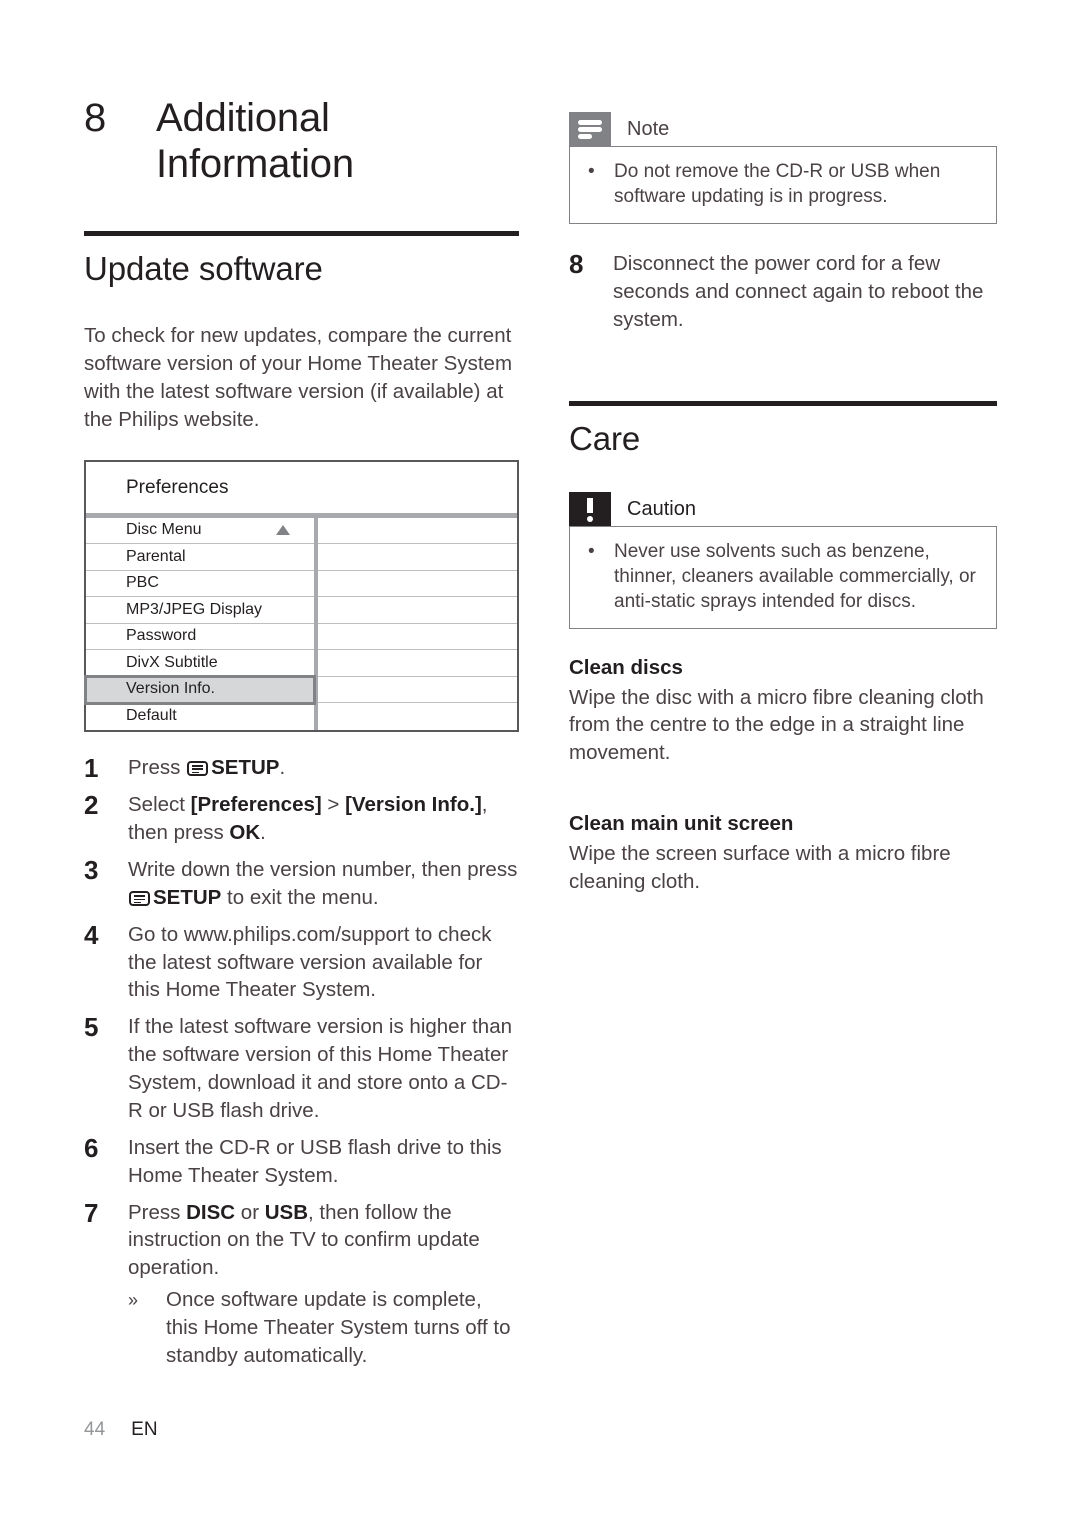  Describe the element at coordinates (156, 556) in the screenshot. I see `osd-row-label: Parental` at that location.